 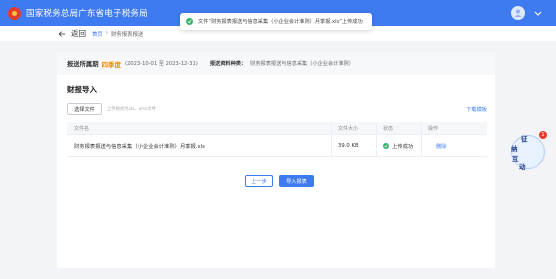 I want to click on upload-hint: 上传格式为xls、xlsx文件, so click(x=131, y=109).